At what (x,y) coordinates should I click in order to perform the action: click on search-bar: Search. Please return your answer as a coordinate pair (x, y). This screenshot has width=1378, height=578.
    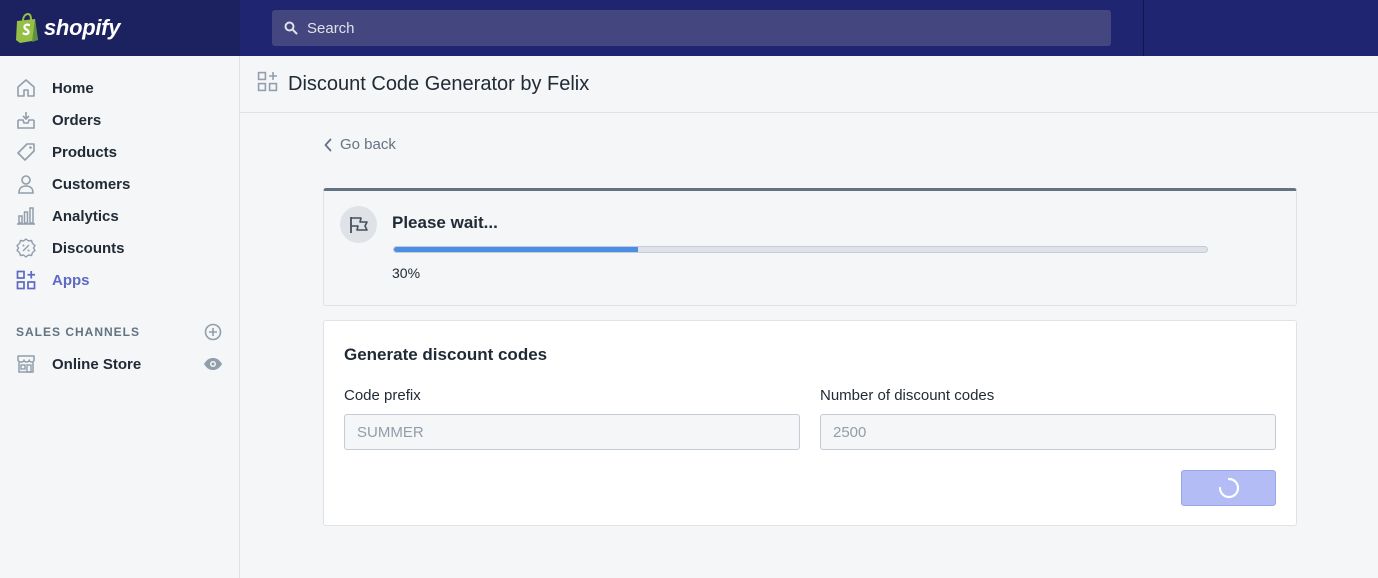
    Looking at the image, I should click on (691, 28).